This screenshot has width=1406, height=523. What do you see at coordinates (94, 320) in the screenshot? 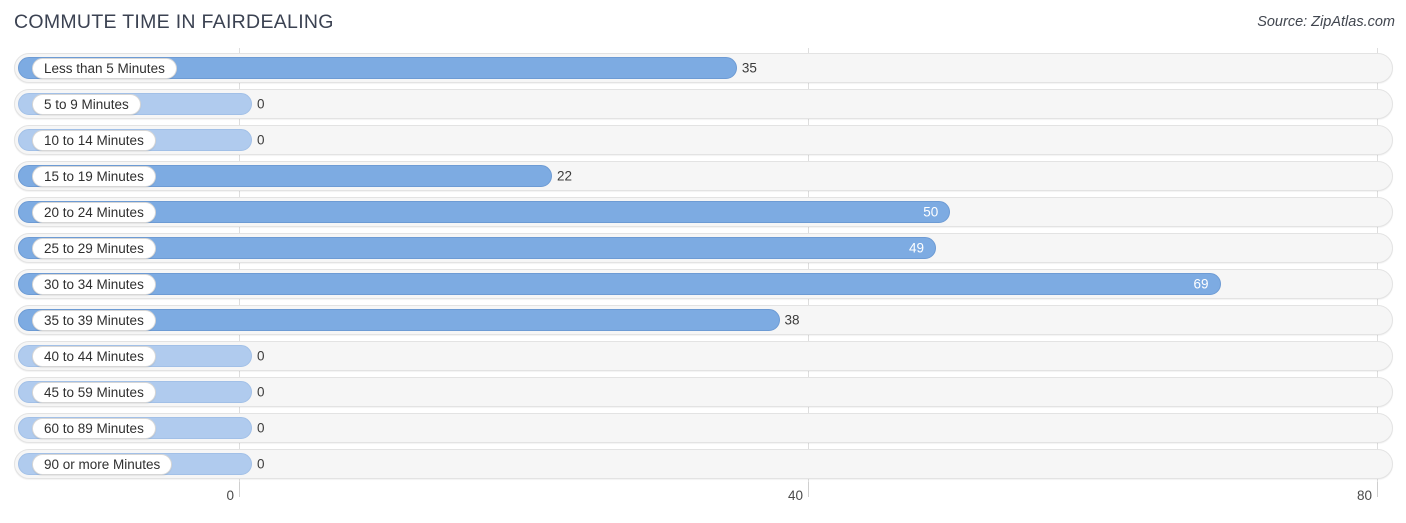
I see `bar-category-label: 35 to 39 Minutes` at bounding box center [94, 320].